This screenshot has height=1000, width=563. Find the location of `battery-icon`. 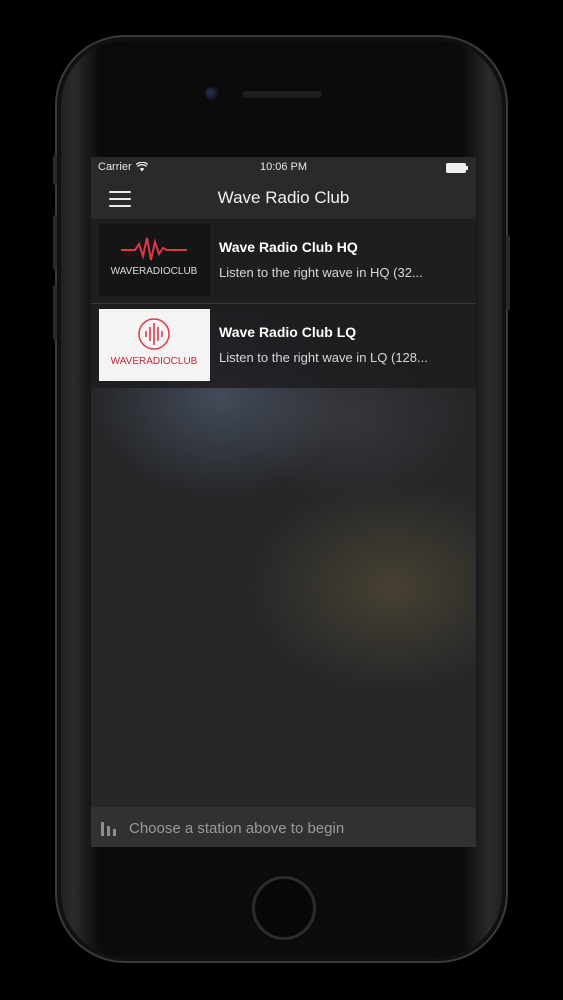

battery-icon is located at coordinates (457, 168).